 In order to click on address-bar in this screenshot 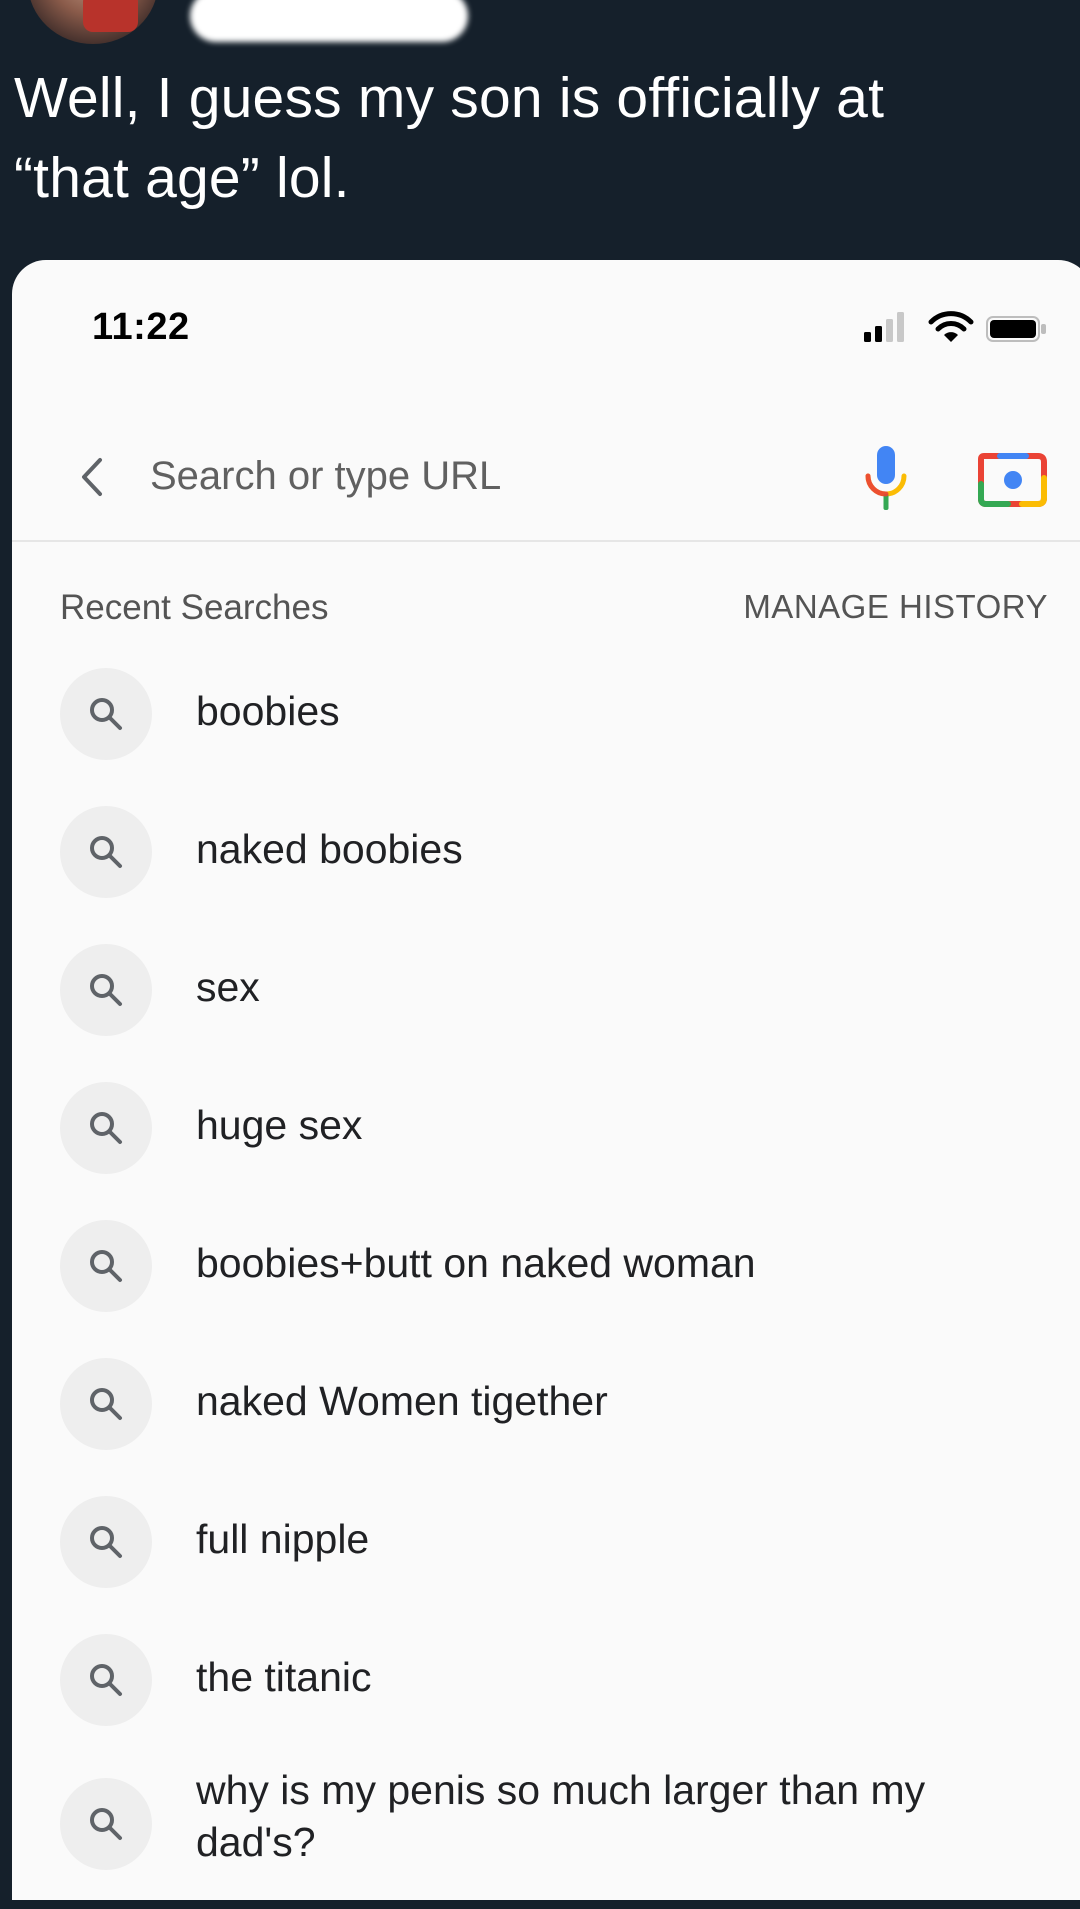, I will do `click(546, 471)`.